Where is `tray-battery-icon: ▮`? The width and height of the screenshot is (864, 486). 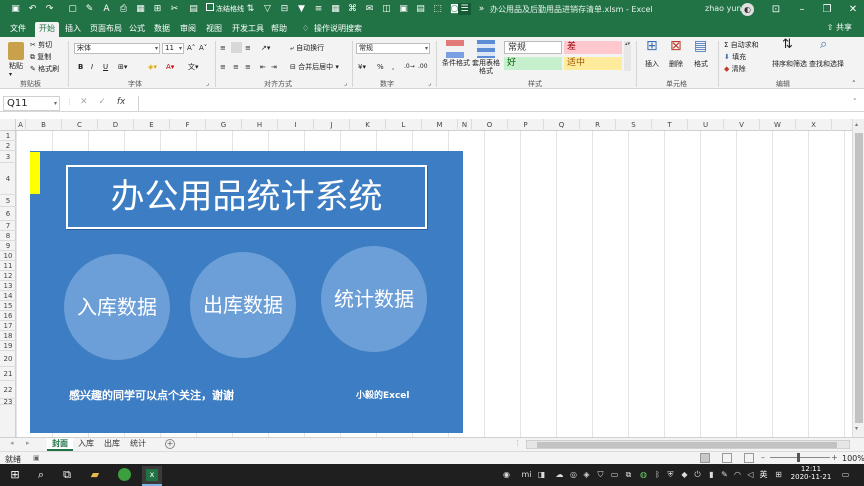 tray-battery-icon: ▮ is located at coordinates (711, 474).